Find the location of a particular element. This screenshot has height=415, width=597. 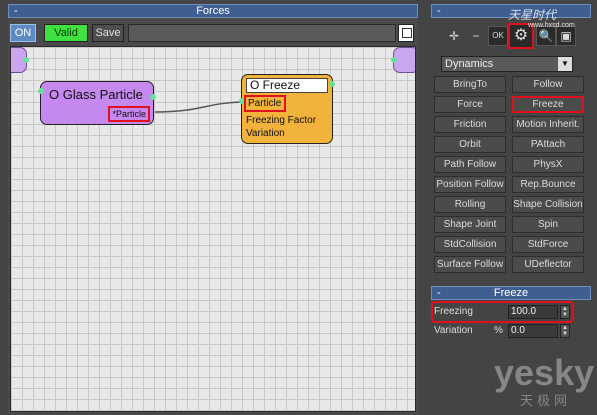

particle-output-port: *Particle is located at coordinates (129, 114).